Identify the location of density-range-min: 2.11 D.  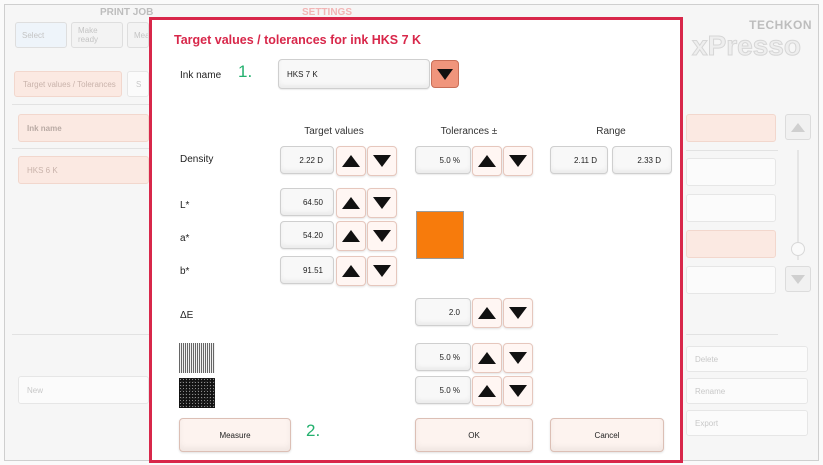
(579, 160).